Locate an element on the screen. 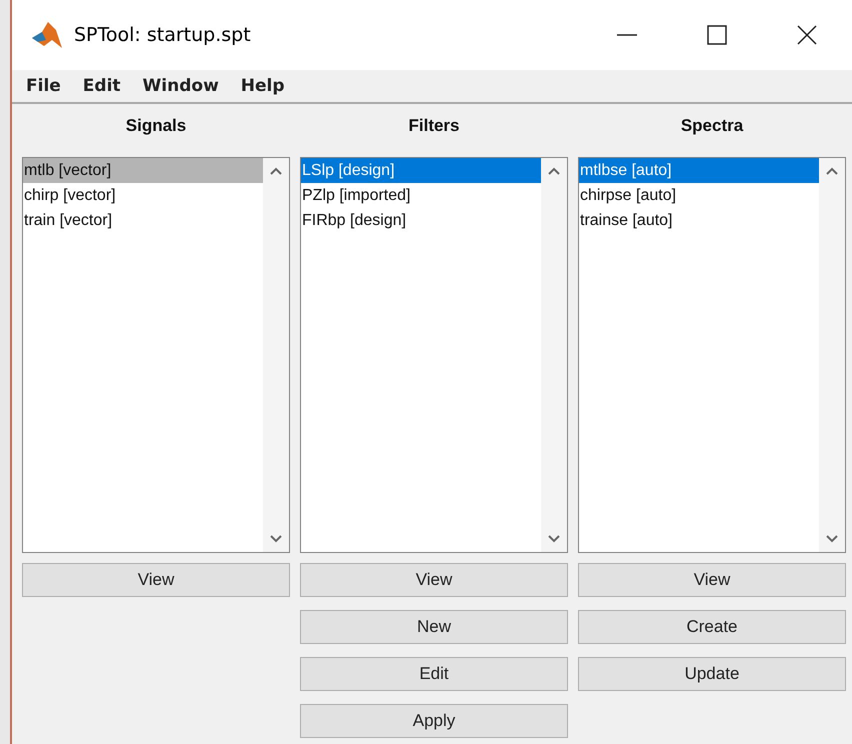 This screenshot has height=744, width=852. app-logo-icon is located at coordinates (47, 35).